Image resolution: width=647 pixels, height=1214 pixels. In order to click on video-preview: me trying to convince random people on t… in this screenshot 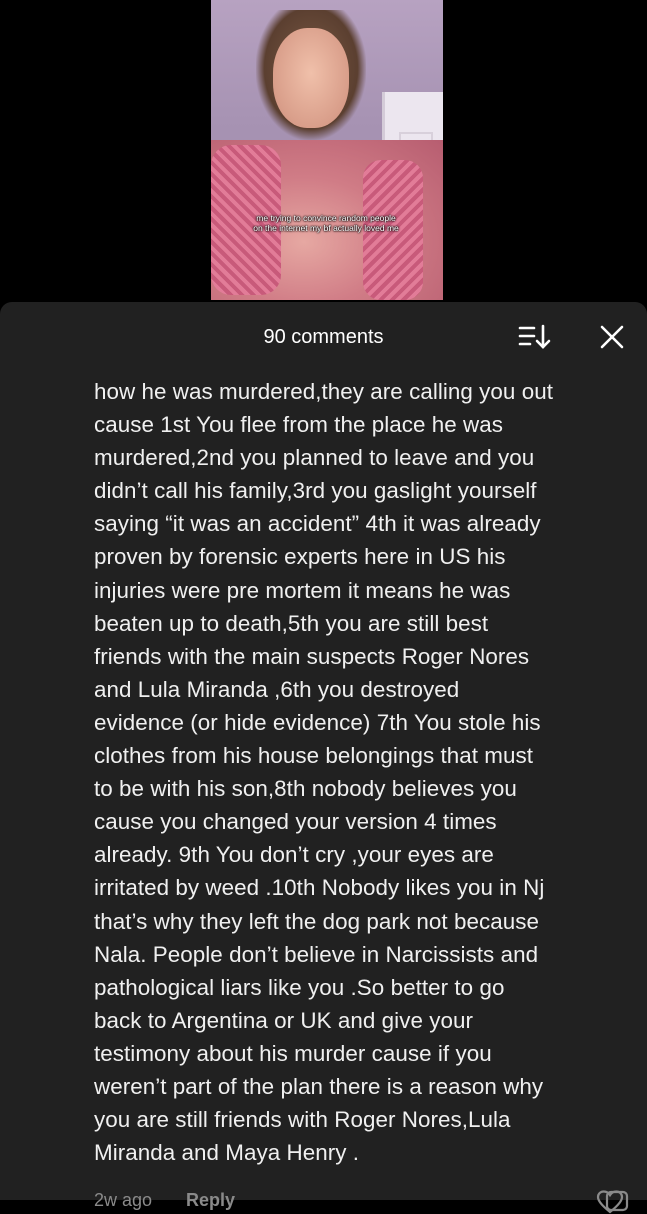, I will do `click(327, 150)`.